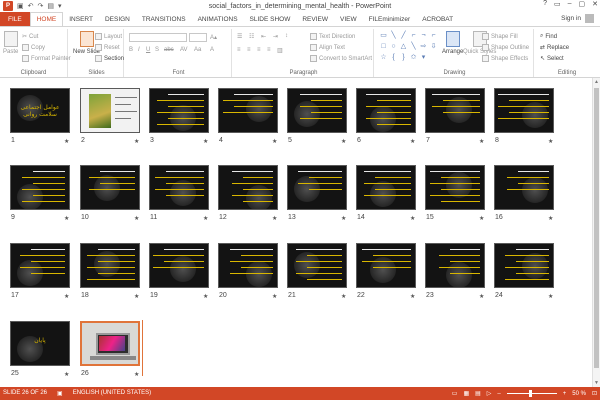  Describe the element at coordinates (423, 47) in the screenshot. I see `arrow-shape-icon: ⇨` at that location.